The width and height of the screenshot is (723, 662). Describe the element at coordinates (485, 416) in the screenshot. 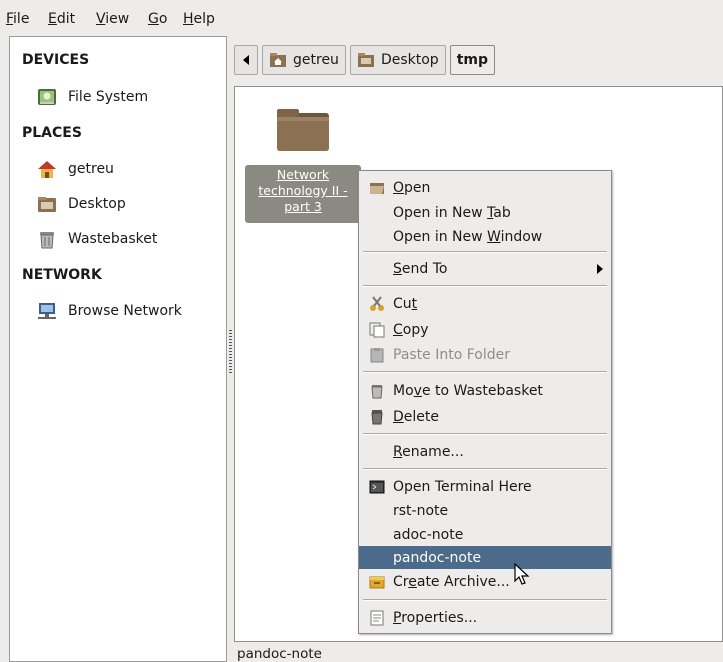

I see `menu-delete: Delete` at that location.